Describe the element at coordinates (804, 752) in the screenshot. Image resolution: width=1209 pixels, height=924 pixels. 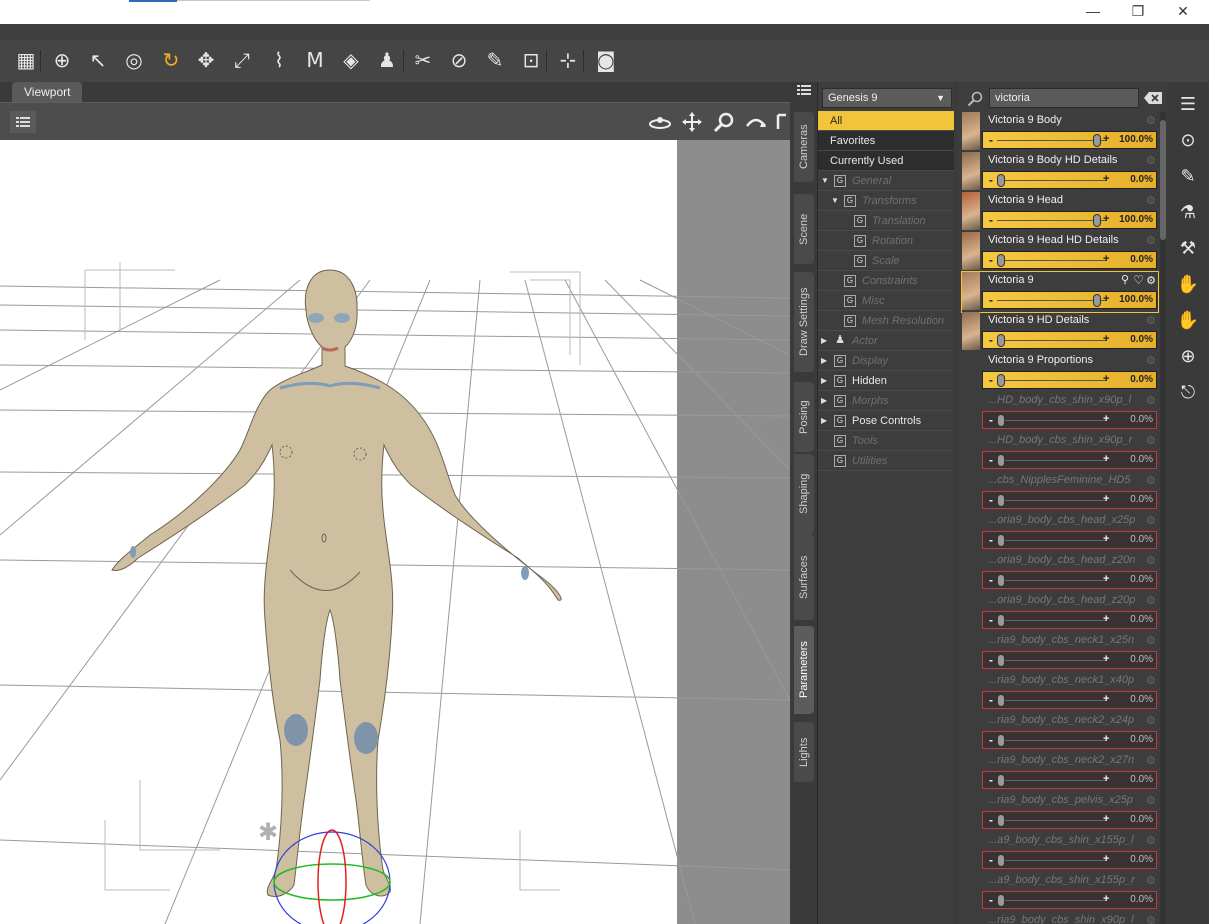
I see `tab-lights: Lights` at that location.